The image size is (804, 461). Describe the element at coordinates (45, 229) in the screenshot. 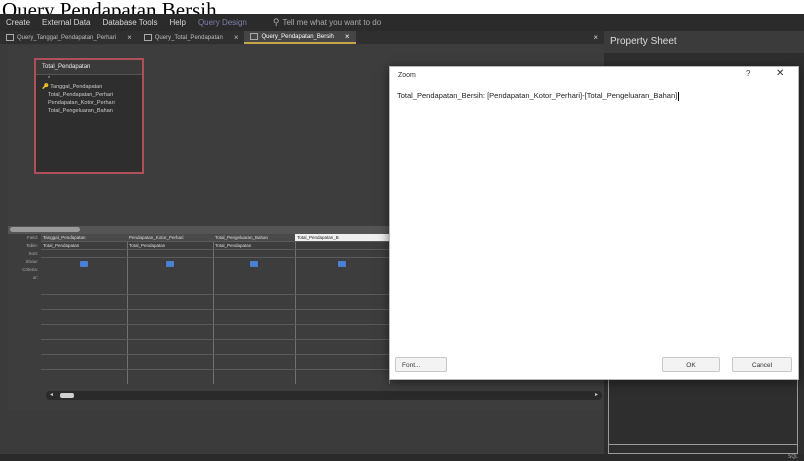

I see `splitter-scroll-thumb` at that location.